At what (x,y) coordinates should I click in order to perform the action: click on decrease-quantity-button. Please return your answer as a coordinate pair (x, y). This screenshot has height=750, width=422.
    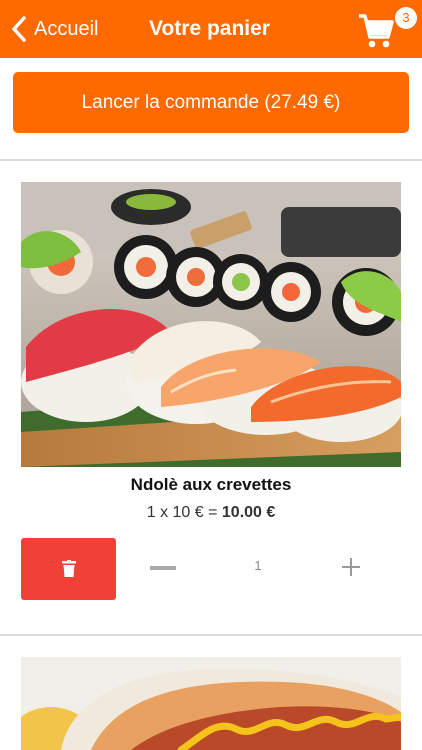
    Looking at the image, I should click on (163, 568).